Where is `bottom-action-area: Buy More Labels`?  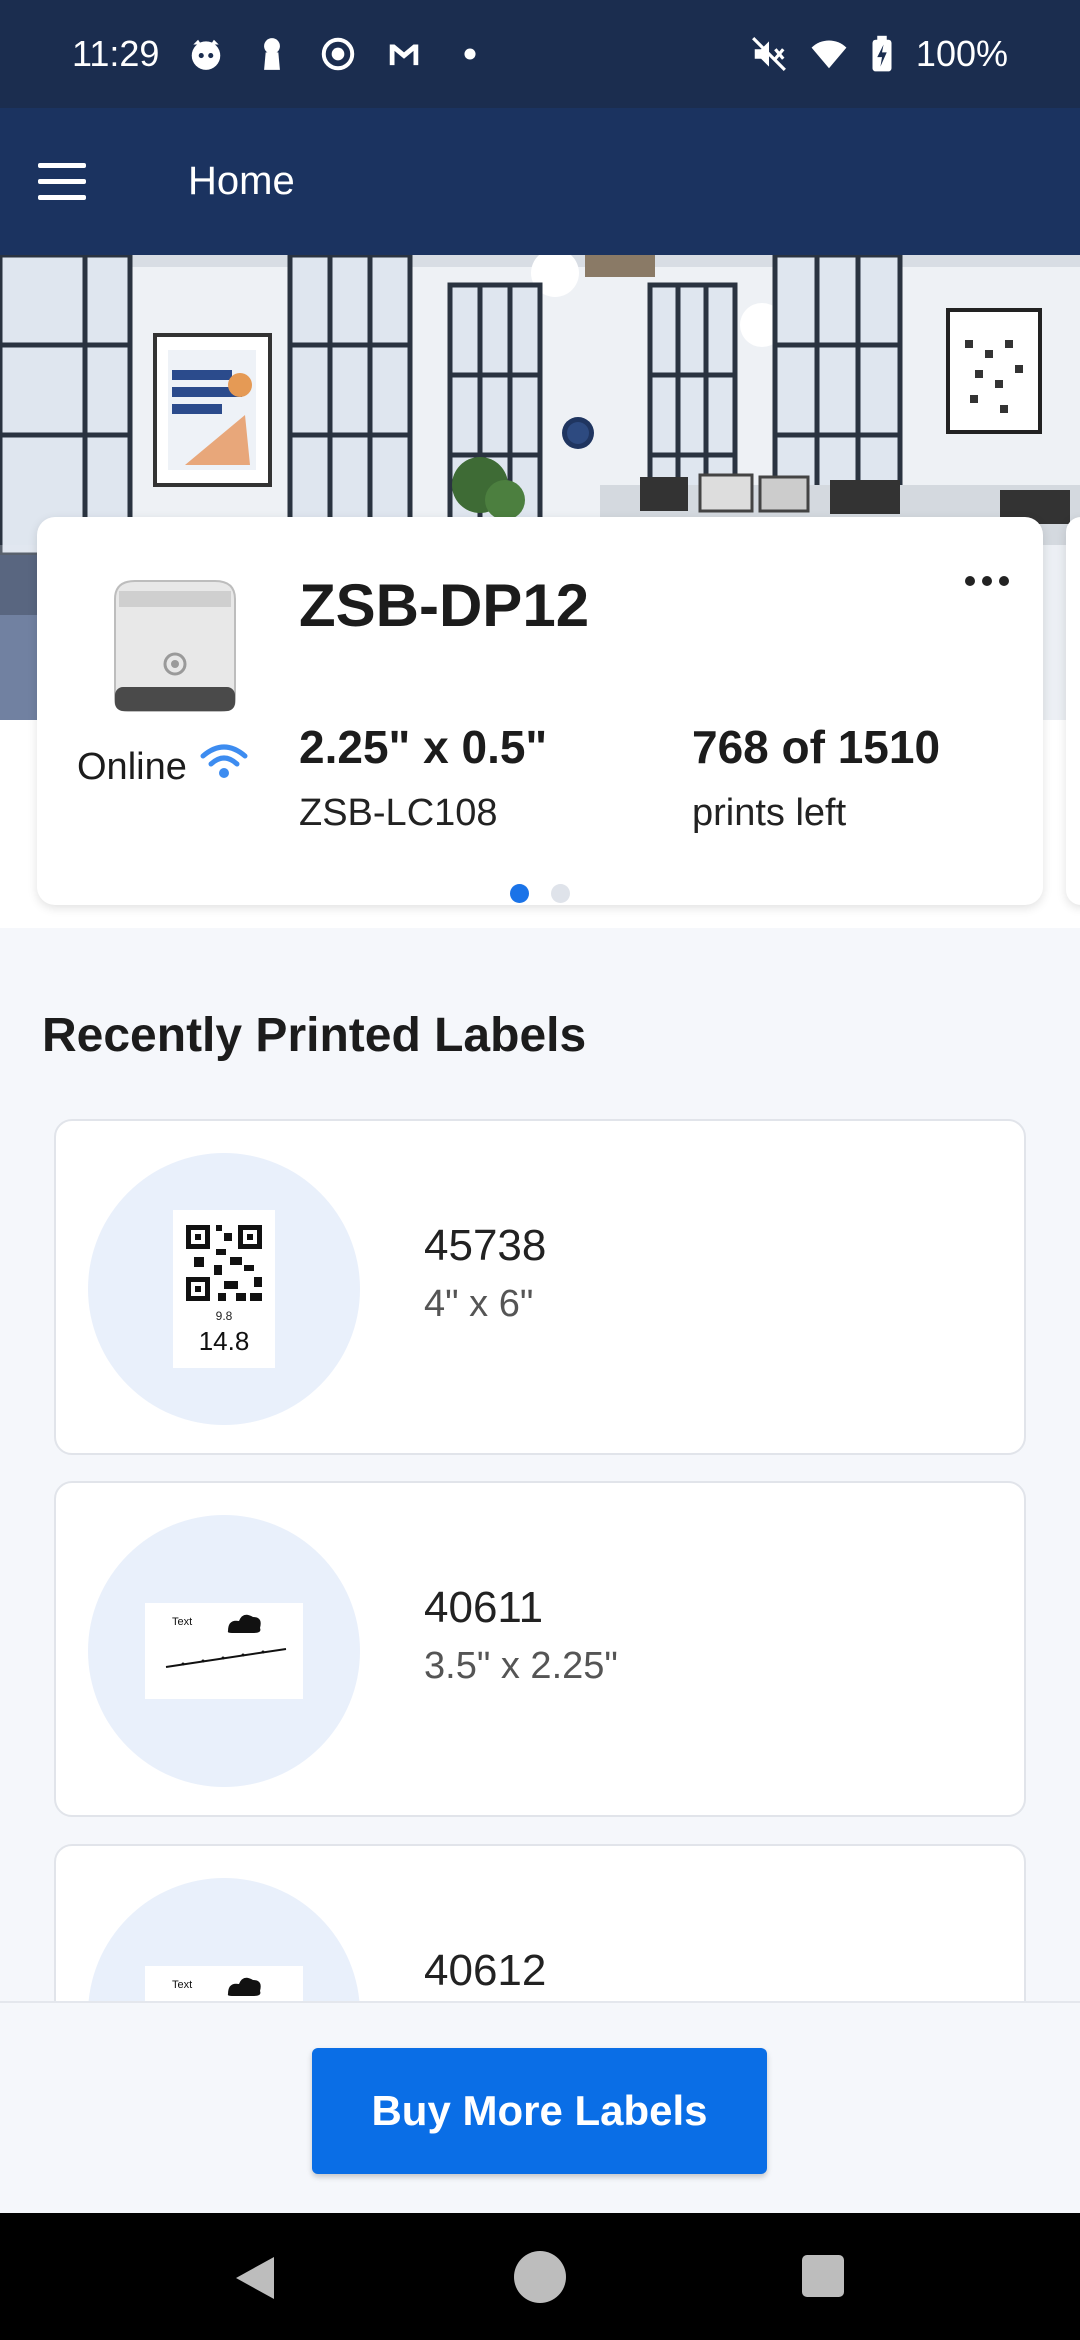 bottom-action-area: Buy More Labels is located at coordinates (540, 2107).